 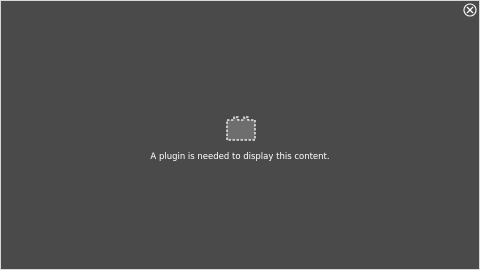 What do you see at coordinates (241, 128) in the screenshot?
I see `plugin-block-icon` at bounding box center [241, 128].